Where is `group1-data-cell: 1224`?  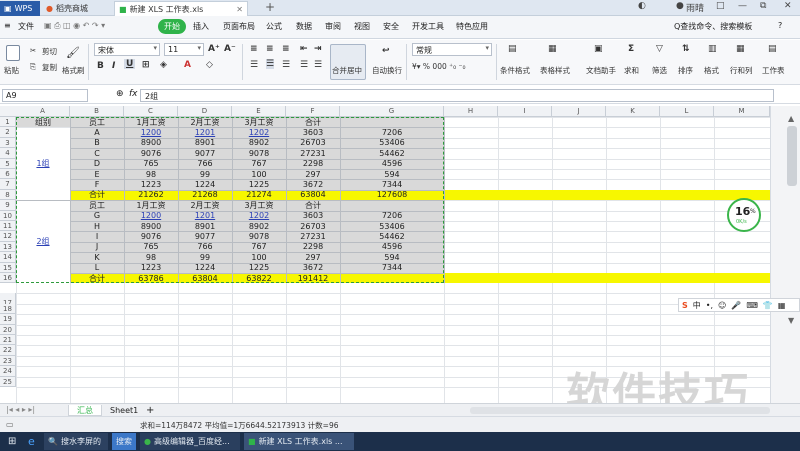
group1-data-cell: 1224 is located at coordinates (205, 185).